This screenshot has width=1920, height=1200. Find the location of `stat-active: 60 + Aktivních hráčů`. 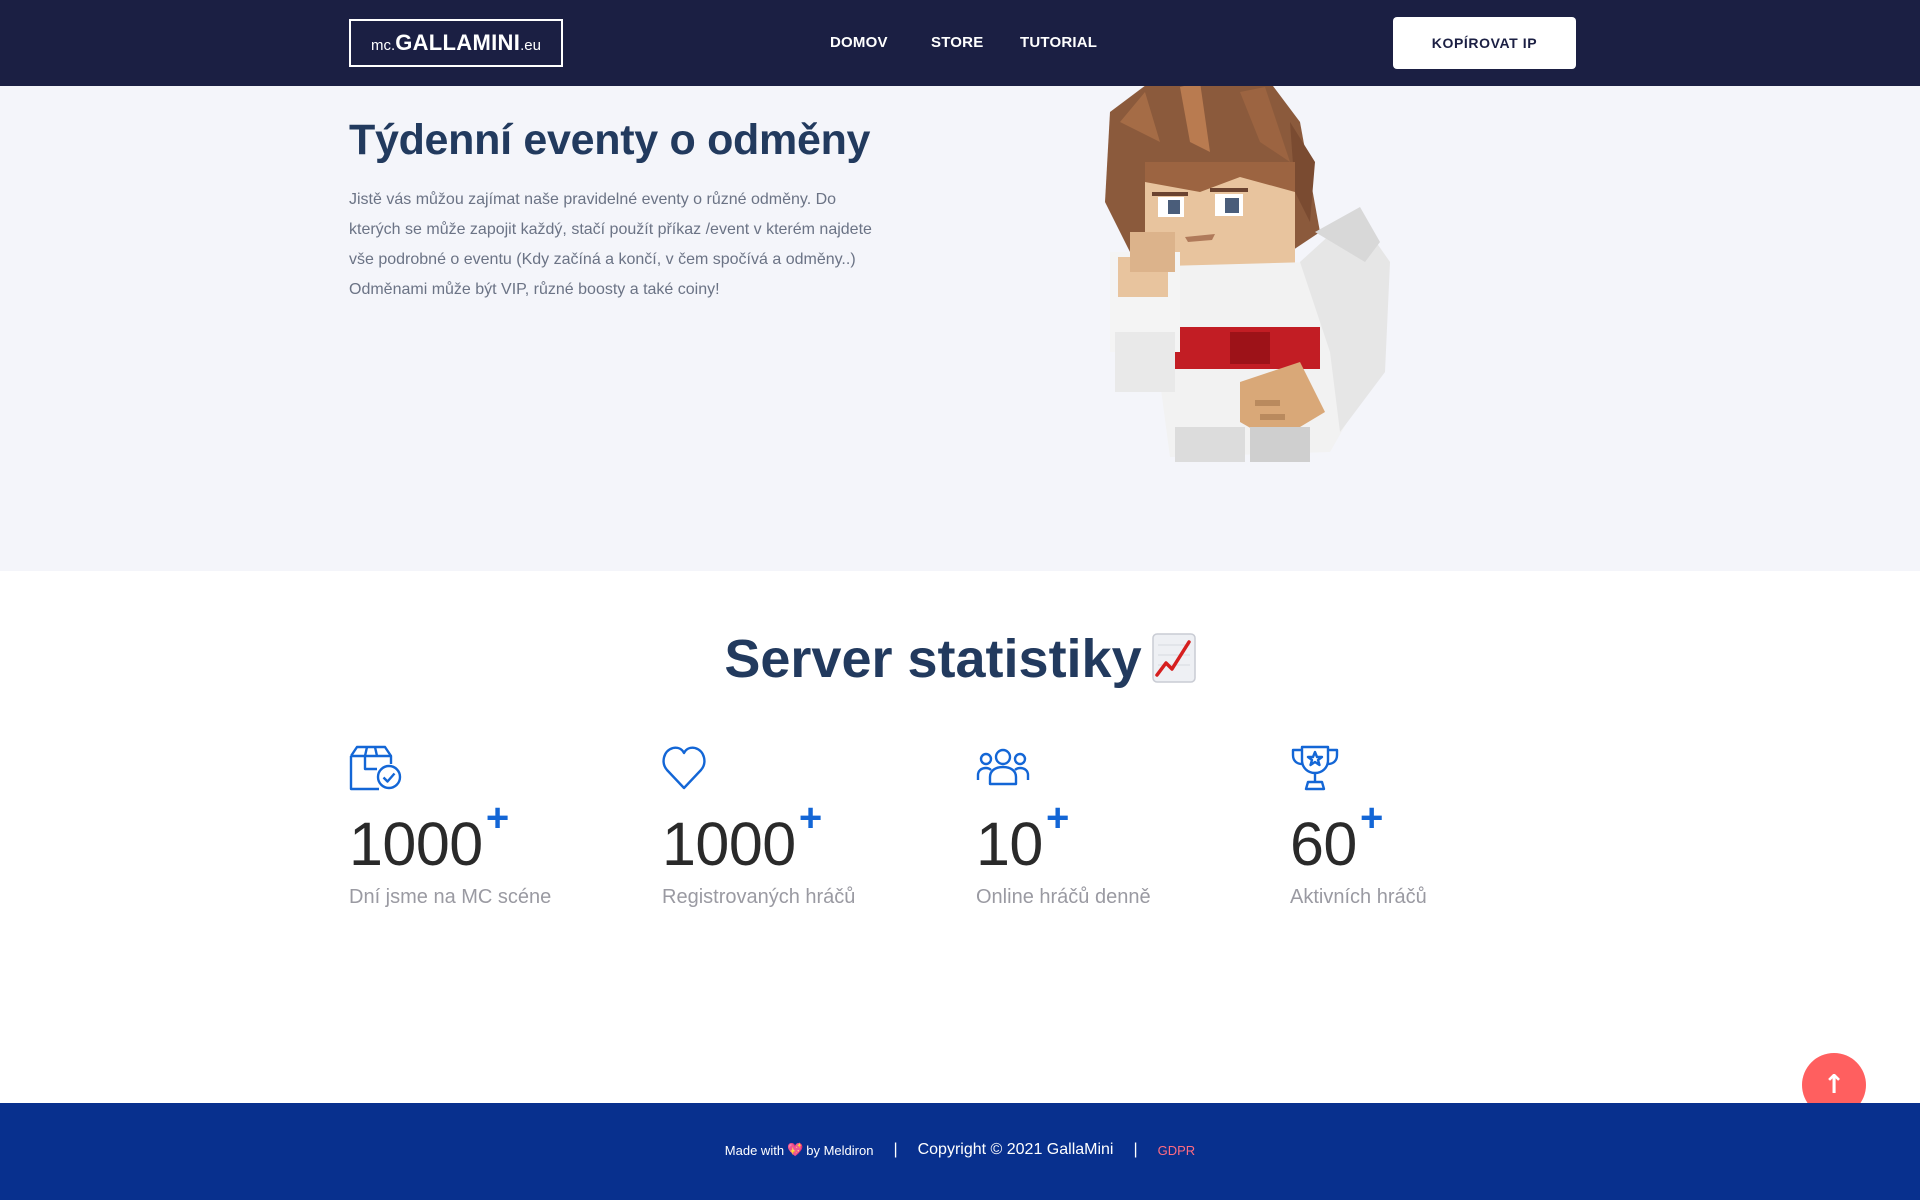

stat-active: 60 + Aktivních hráčů is located at coordinates (1440, 826).